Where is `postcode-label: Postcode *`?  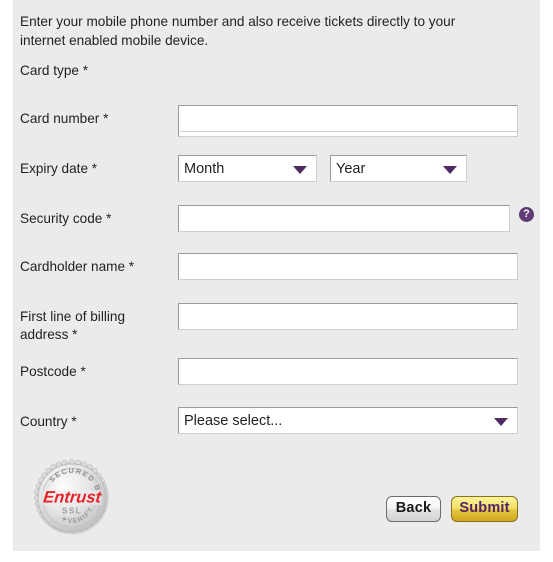
postcode-label: Postcode * is located at coordinates (53, 371).